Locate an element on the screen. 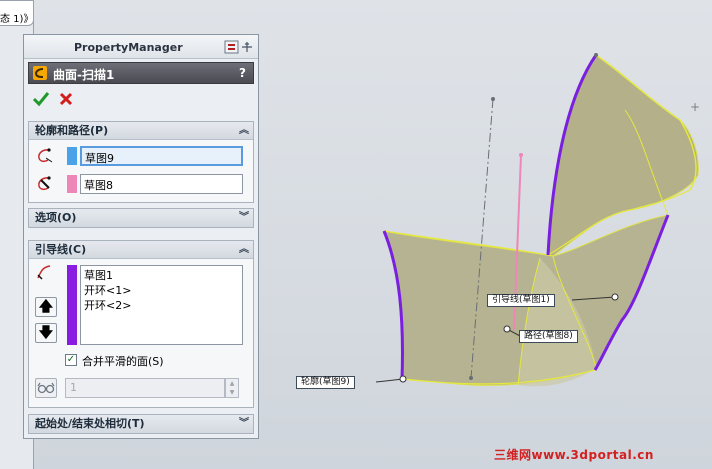 The height and width of the screenshot is (469, 712). feature-title: 曲面-扫描1 is located at coordinates (84, 75).